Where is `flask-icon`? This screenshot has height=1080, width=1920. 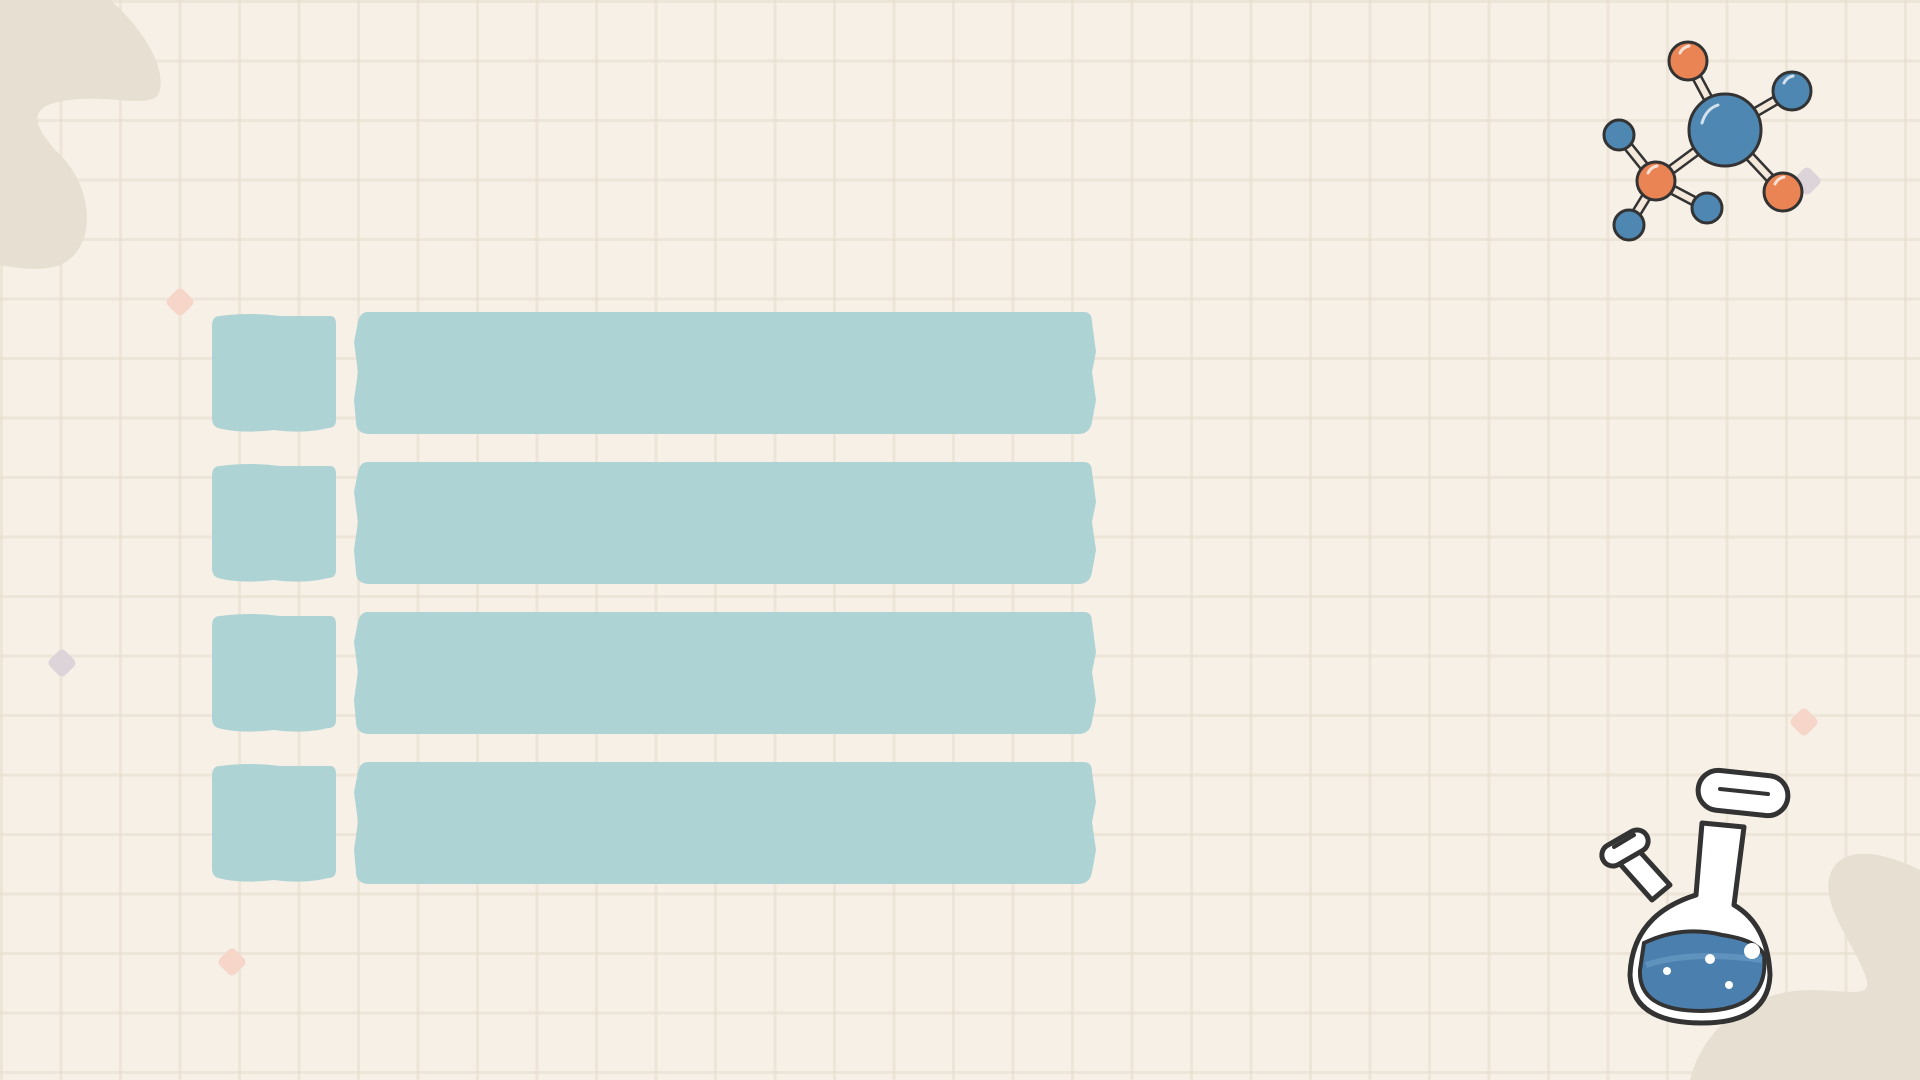 flask-icon is located at coordinates (1695, 896).